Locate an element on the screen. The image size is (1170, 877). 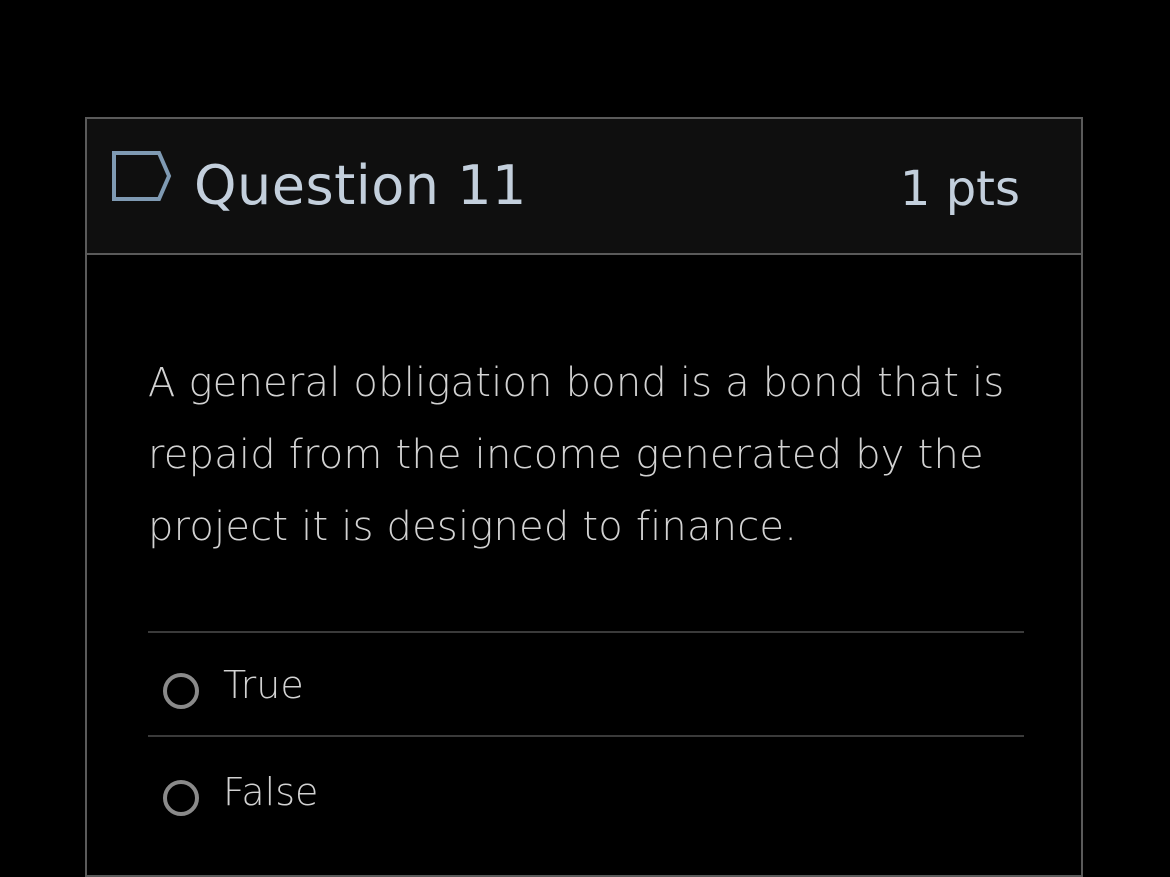
question-points: 1 pts is located at coordinates (959, 189).